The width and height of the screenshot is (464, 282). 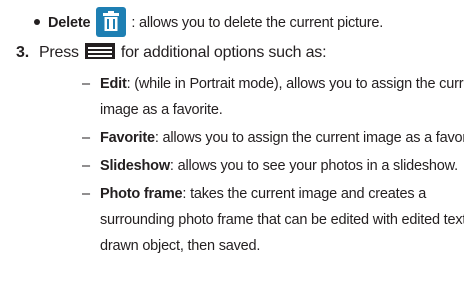 I want to click on option-photo-frame-continued-2: drawn object, then saved., so click(x=180, y=246).